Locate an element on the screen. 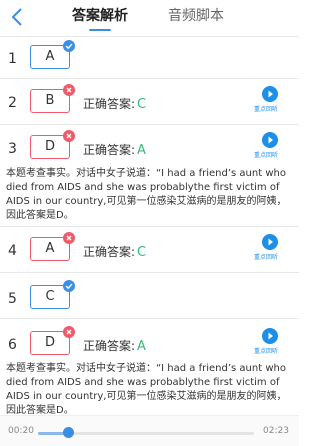  question-row: 2 B 正确答案: C 重点回听 is located at coordinates (149, 104).